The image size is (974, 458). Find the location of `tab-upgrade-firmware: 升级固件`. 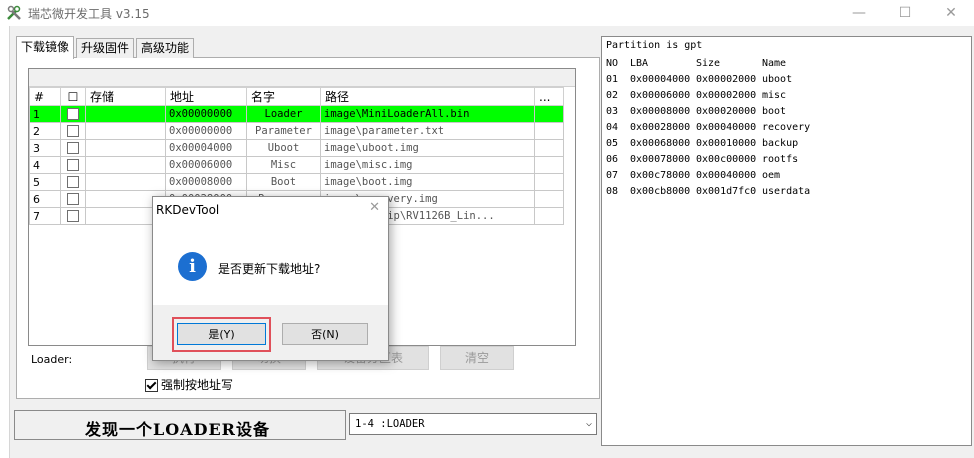

tab-upgrade-firmware: 升级固件 is located at coordinates (105, 48).